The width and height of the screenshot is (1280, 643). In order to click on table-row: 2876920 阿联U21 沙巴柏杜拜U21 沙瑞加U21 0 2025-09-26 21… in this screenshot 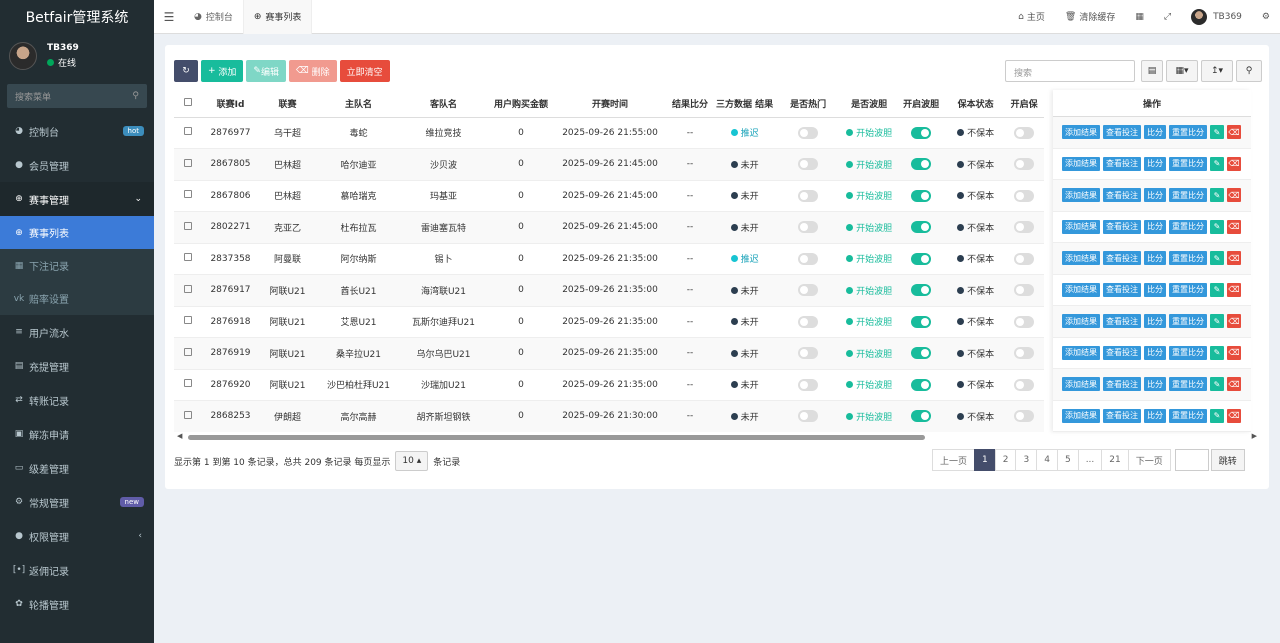, I will do `click(609, 385)`.